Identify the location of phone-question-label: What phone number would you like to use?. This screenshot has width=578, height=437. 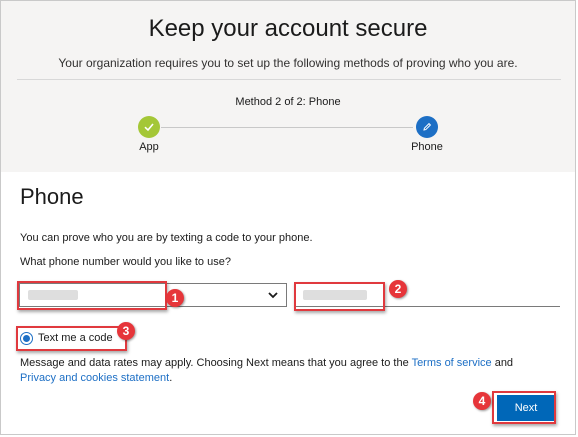
(125, 262).